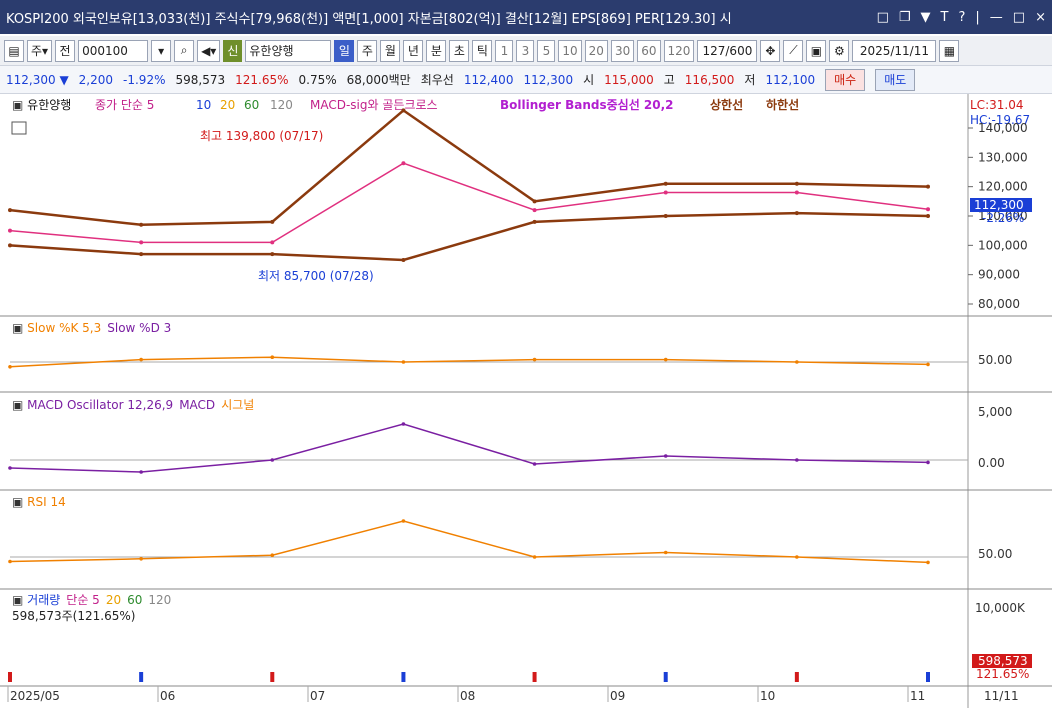 This screenshot has width=1052, height=708. Describe the element at coordinates (367, 50) in the screenshot. I see `period-week: 주` at that location.